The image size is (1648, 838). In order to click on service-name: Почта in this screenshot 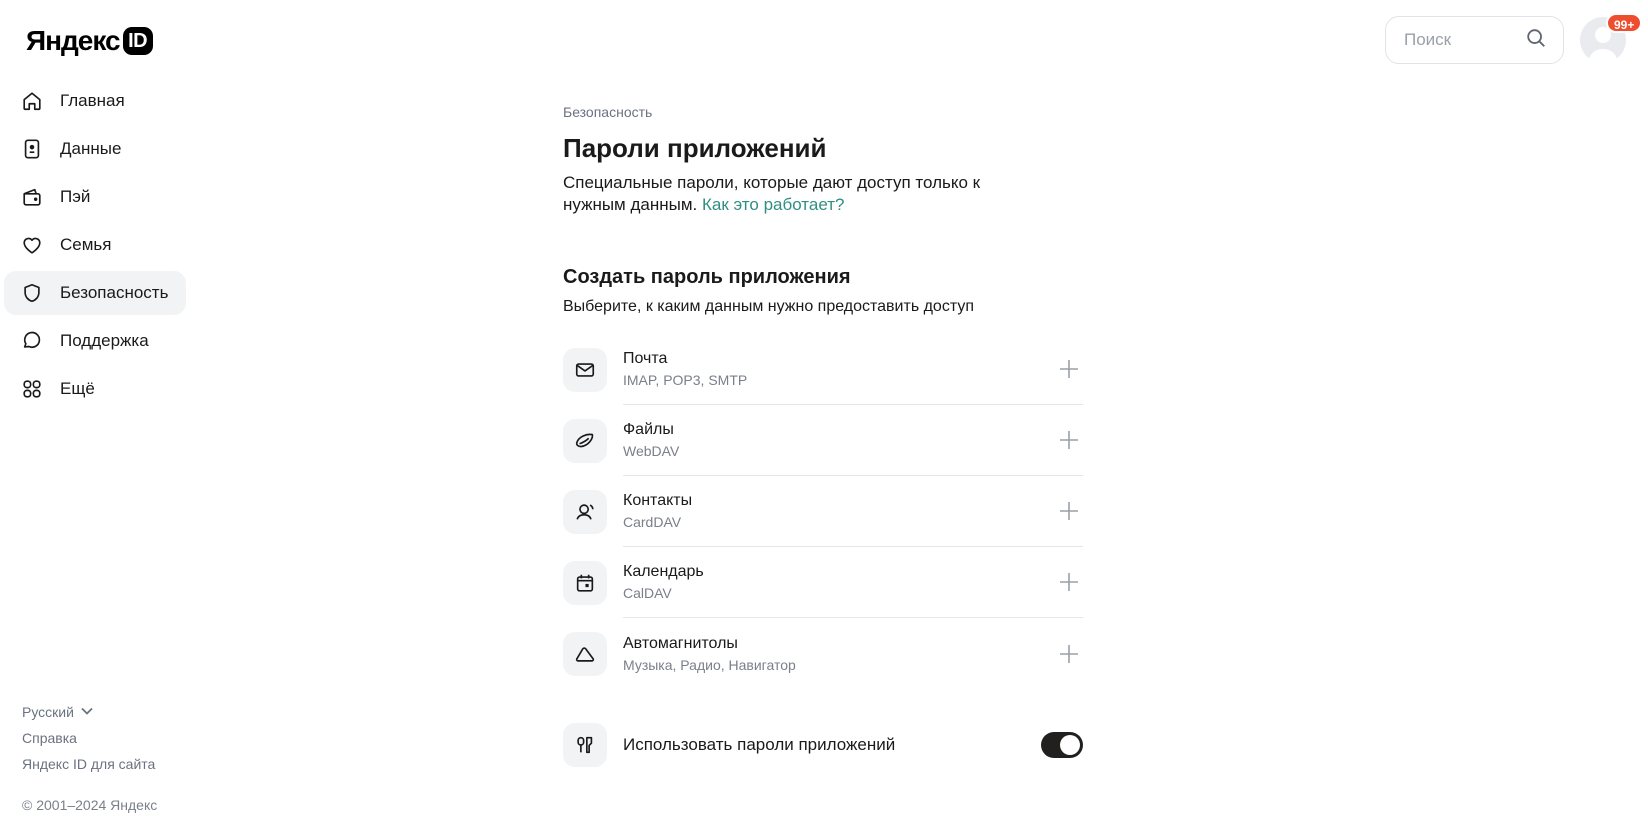, I will do `click(645, 358)`.